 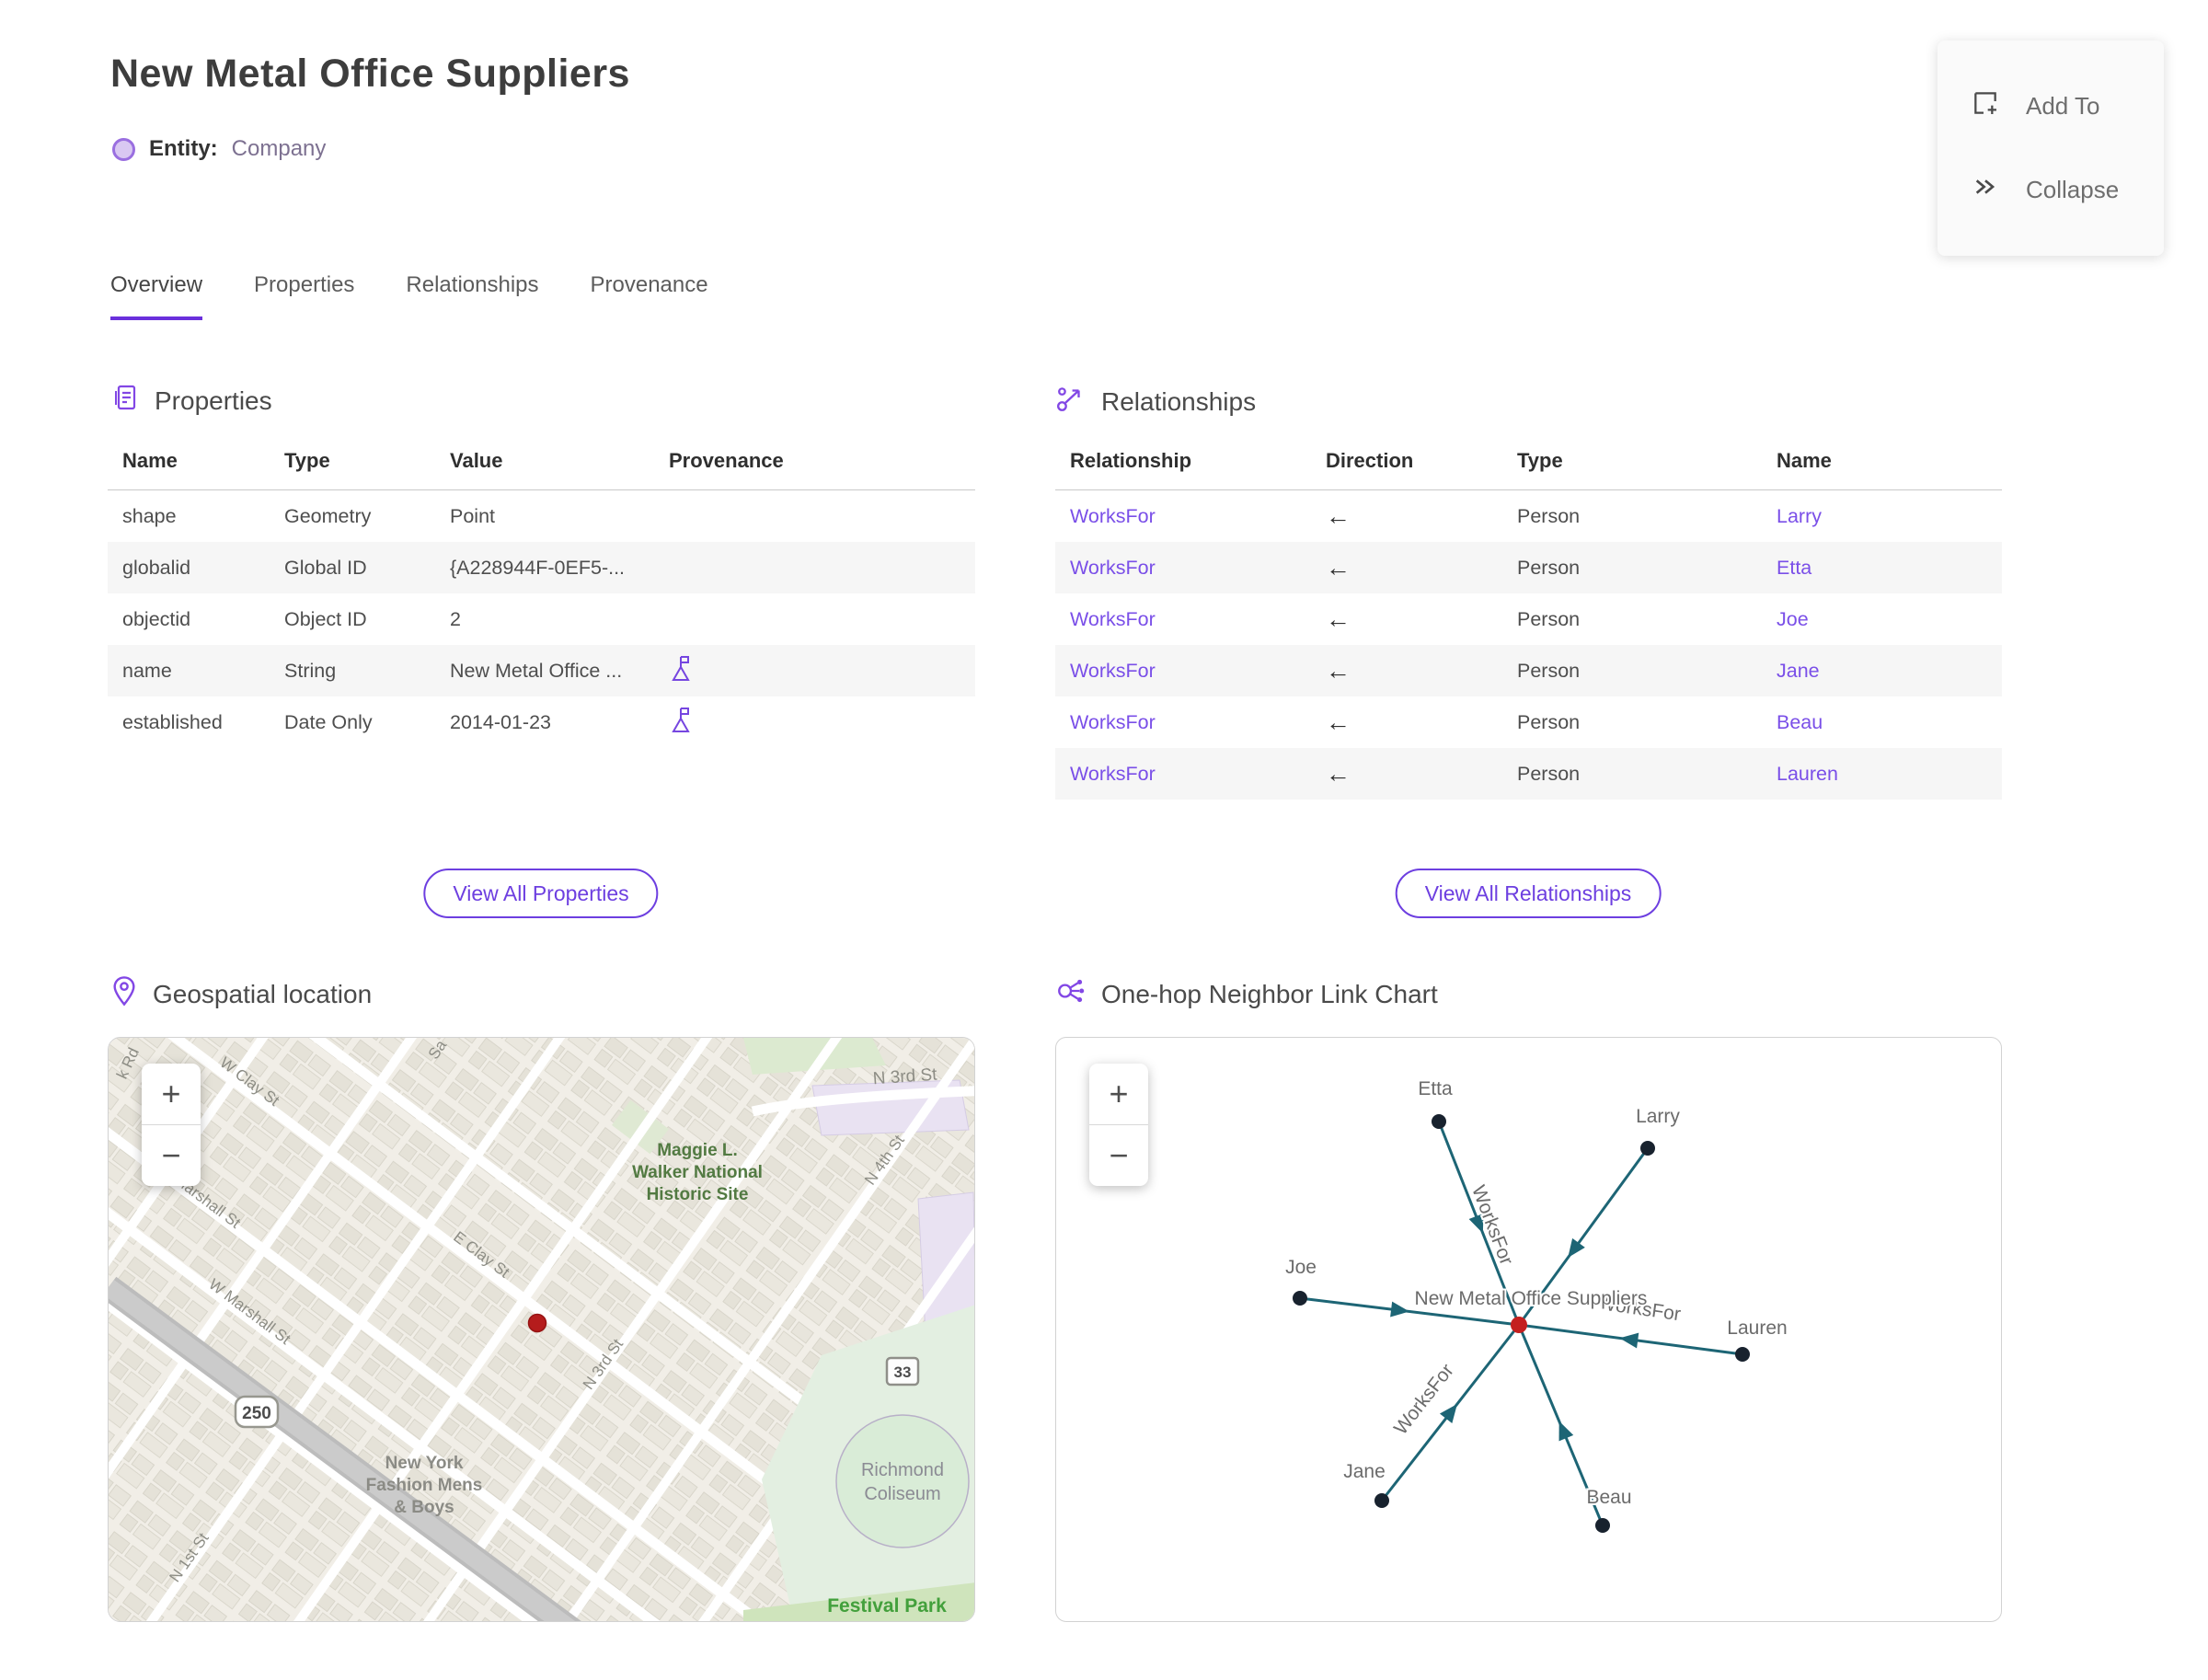 I want to click on entity-link: Jane, so click(x=1882, y=671).